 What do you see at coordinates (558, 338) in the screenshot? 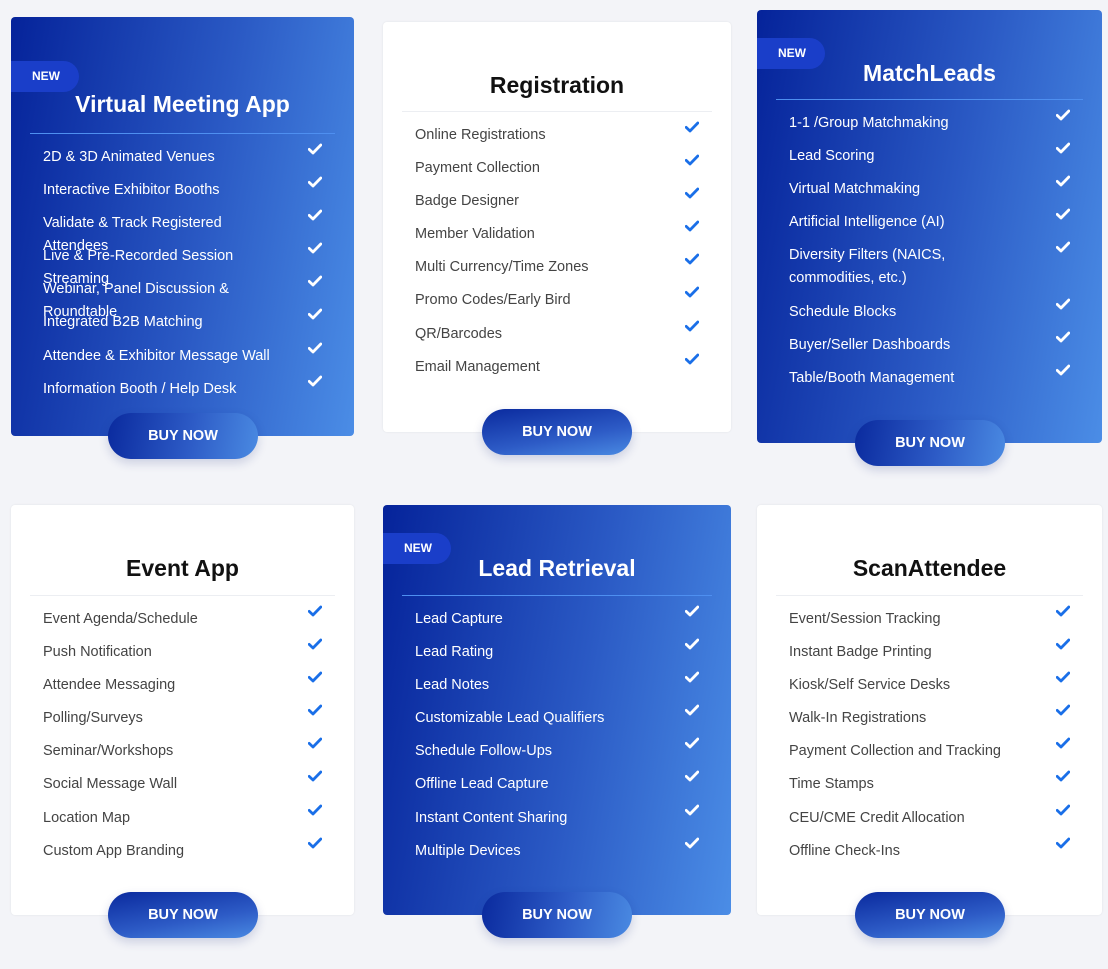
I see `feature-item: QR/Barcodes` at bounding box center [558, 338].